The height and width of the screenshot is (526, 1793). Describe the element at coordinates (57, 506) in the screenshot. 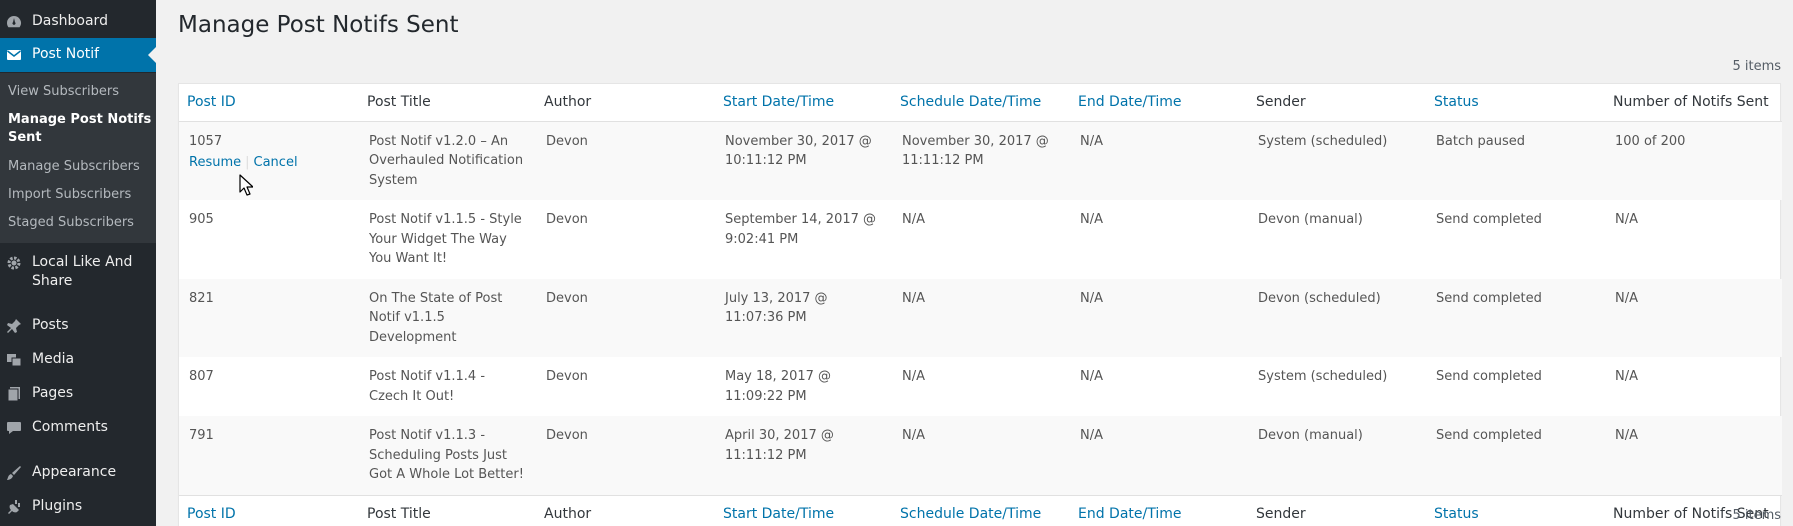

I see `sidebar-item-label: Plugins` at that location.